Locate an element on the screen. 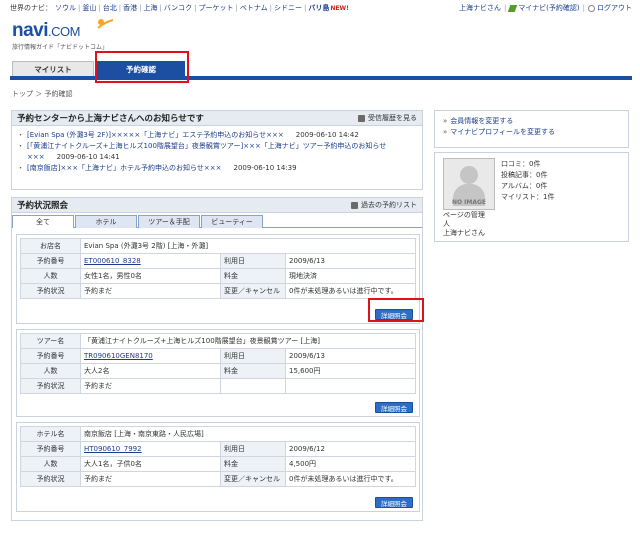 This screenshot has height=541, width=640. city-link-phuket: プーケット is located at coordinates (216, 8).